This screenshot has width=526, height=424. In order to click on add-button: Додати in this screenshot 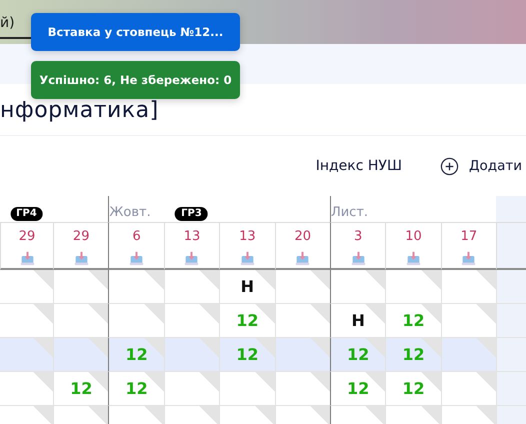, I will do `click(495, 166)`.